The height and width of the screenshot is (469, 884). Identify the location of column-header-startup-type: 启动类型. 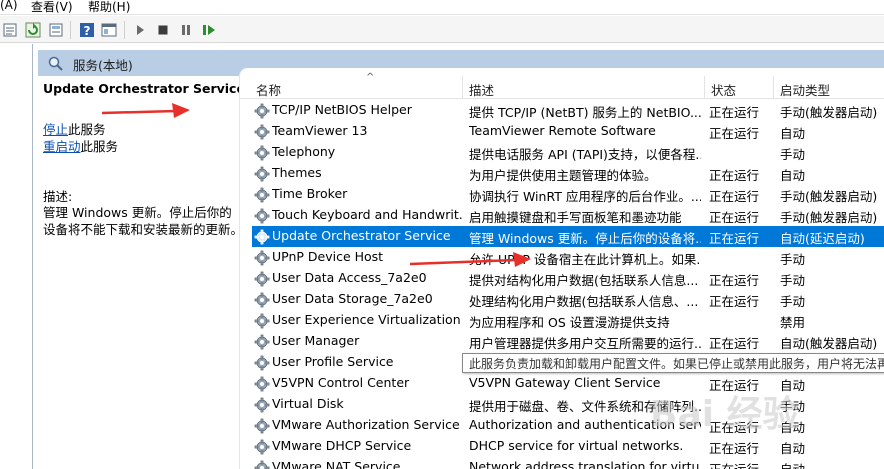
(828, 87).